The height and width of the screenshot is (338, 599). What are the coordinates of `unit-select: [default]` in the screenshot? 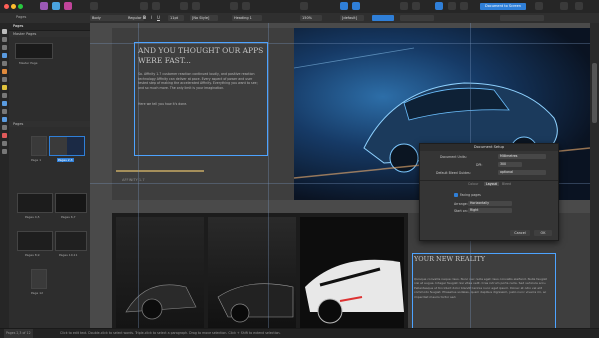 It's located at (352, 18).